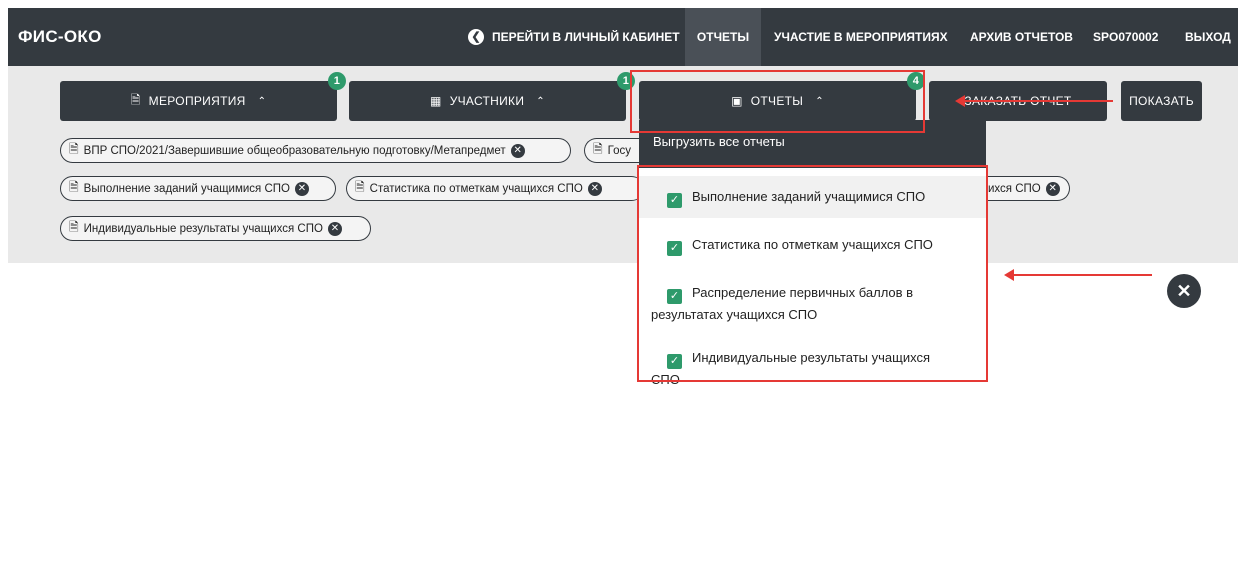  Describe the element at coordinates (476, 37) in the screenshot. I see `chevron-left-circle-icon: ❮` at that location.